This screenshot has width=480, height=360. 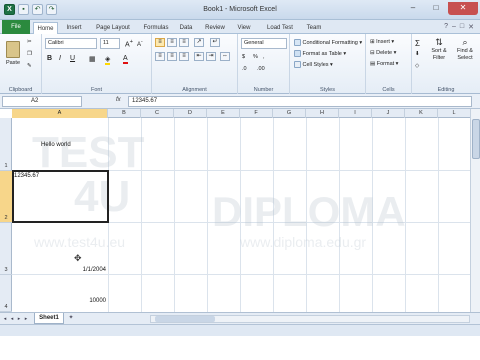 I want to click on underline-button: U, so click(x=72, y=58).